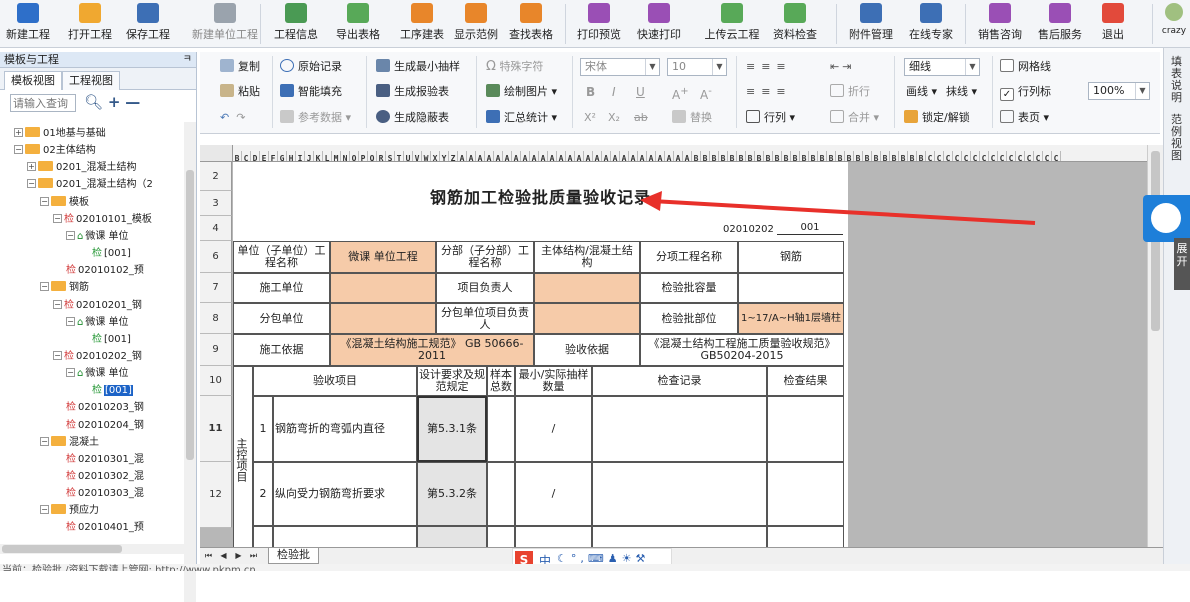 The height and width of the screenshot is (602, 1190). What do you see at coordinates (769, 92) in the screenshot?
I see `valign-buttons: ≡≡≡` at bounding box center [769, 92].